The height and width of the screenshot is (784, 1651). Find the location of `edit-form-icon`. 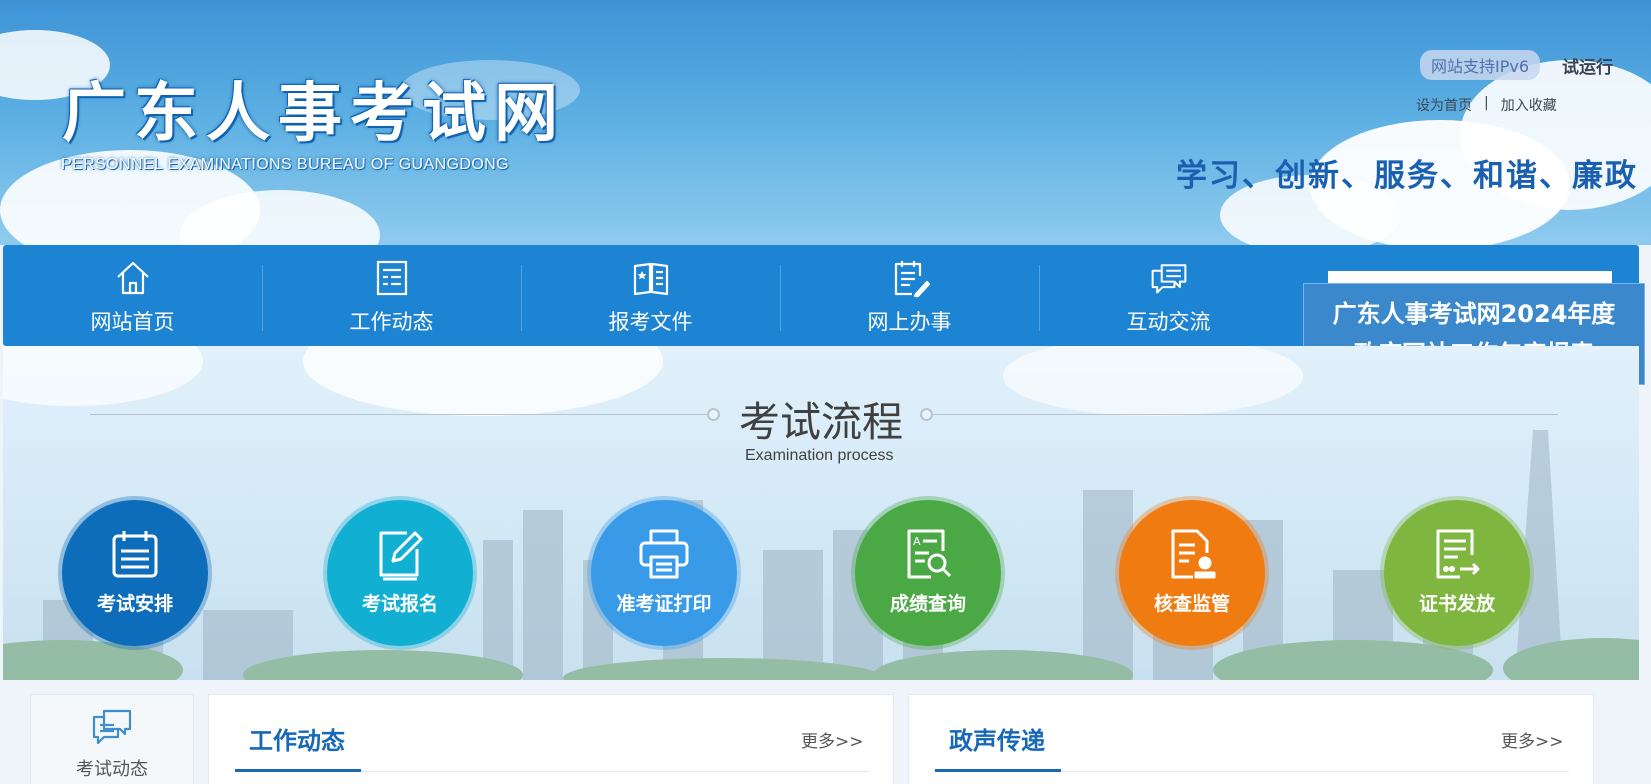

edit-form-icon is located at coordinates (401, 555).